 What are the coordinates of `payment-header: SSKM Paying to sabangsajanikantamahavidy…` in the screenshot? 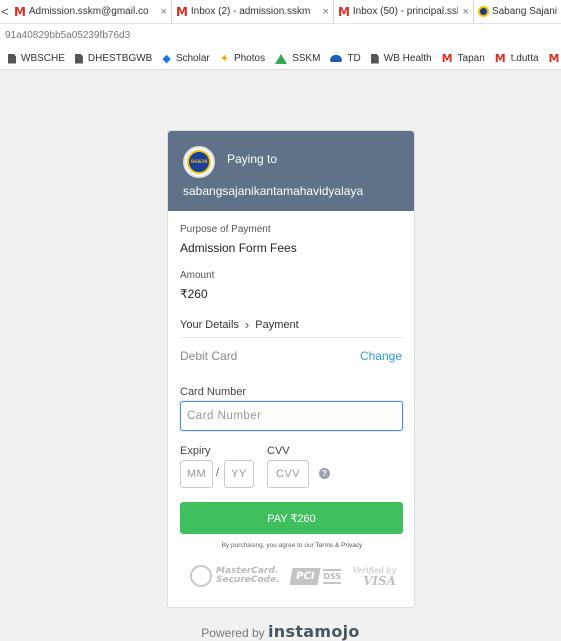 It's located at (291, 171).